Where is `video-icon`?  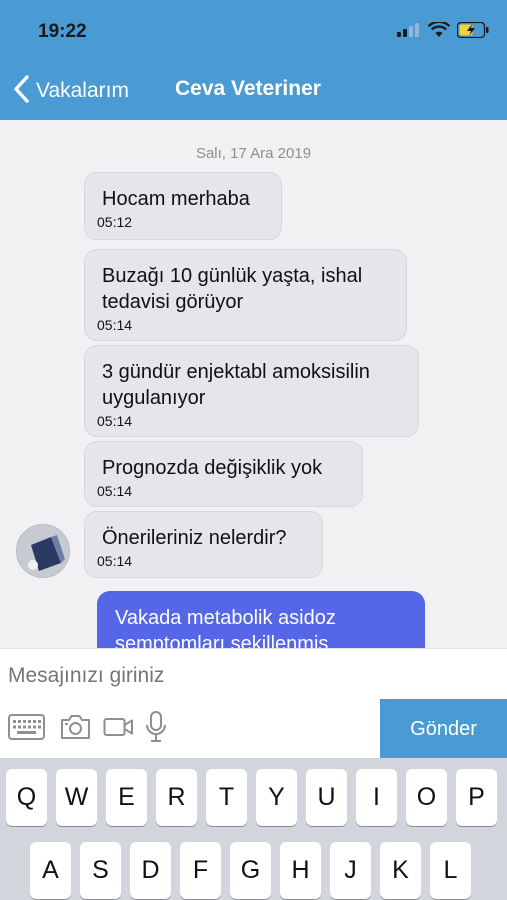 video-icon is located at coordinates (118, 727).